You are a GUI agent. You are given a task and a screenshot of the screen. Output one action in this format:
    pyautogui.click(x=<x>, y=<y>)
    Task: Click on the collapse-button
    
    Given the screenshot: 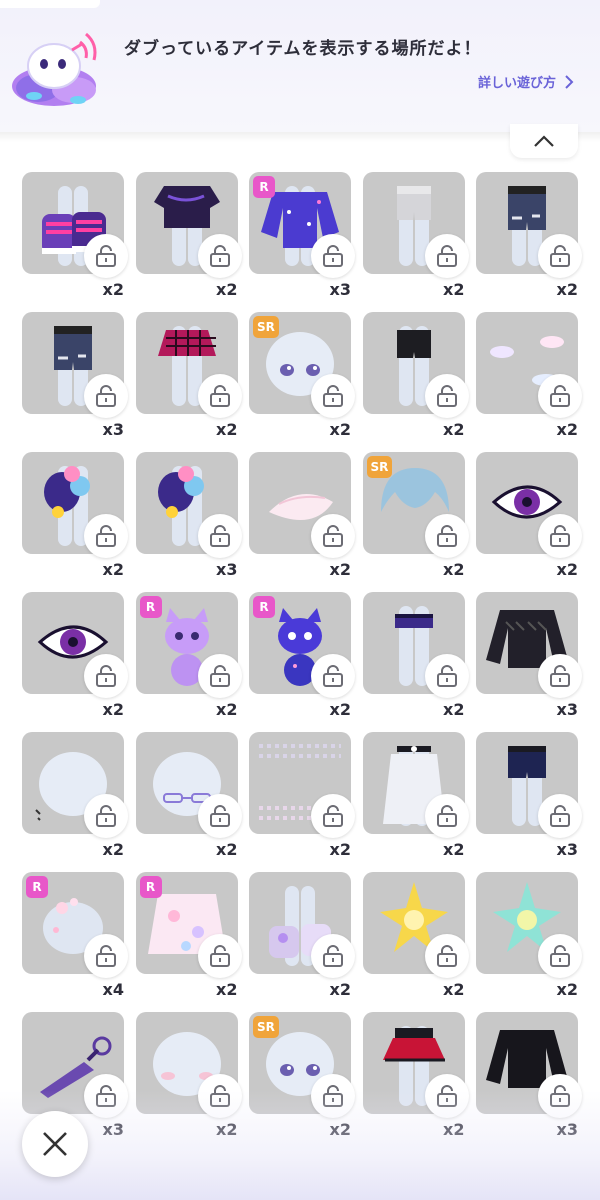 What is the action you would take?
    pyautogui.click(x=544, y=141)
    